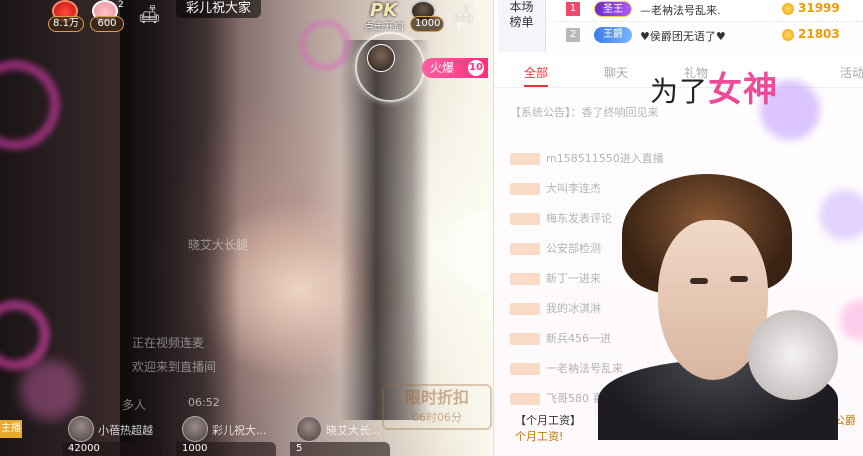  Describe the element at coordinates (539, 436) in the screenshot. I see `system-notice: 个月工资!` at that location.